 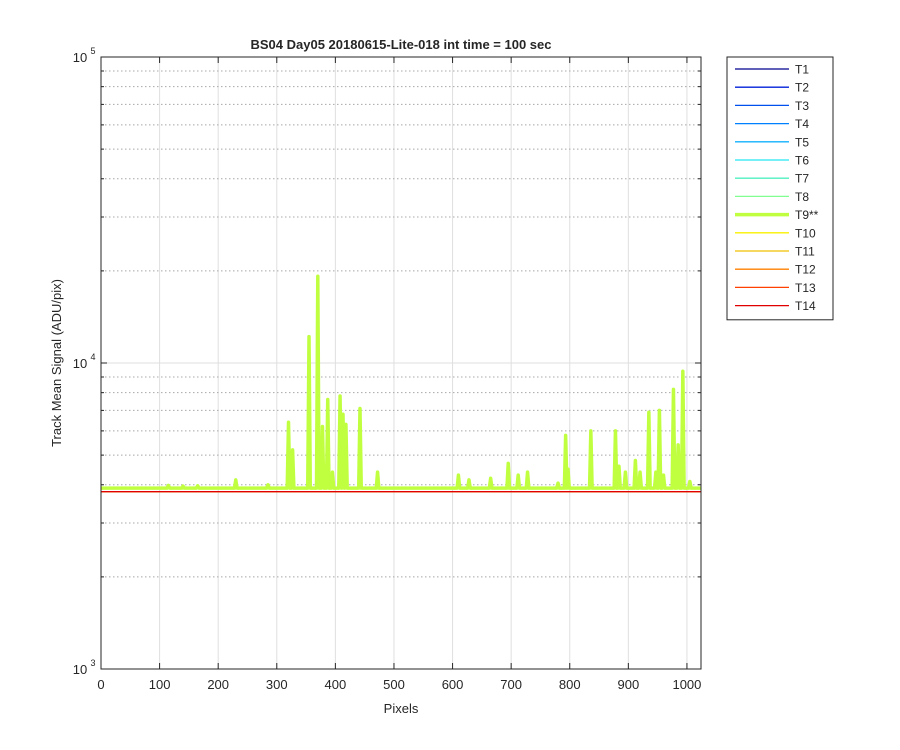 I want to click on x-tick-label-0: 0, so click(x=100, y=684).